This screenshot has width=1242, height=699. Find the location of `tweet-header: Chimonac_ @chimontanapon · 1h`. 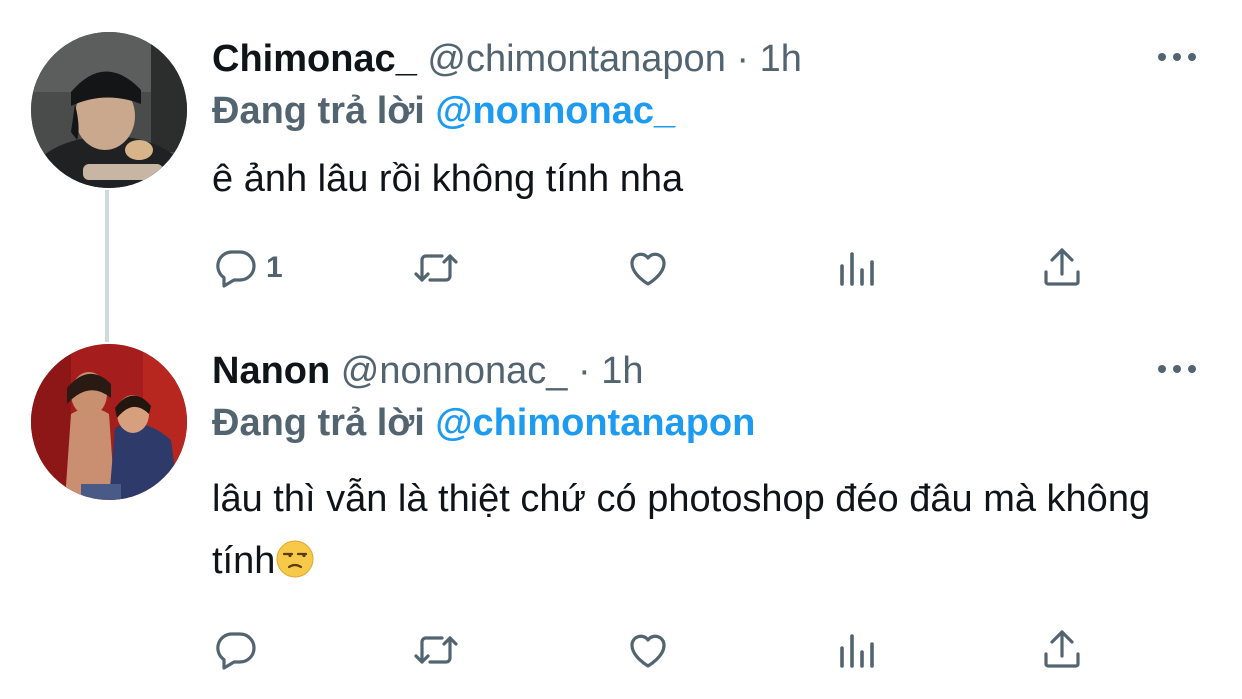

tweet-header: Chimonac_ @chimontanapon · 1h is located at coordinates (507, 59).